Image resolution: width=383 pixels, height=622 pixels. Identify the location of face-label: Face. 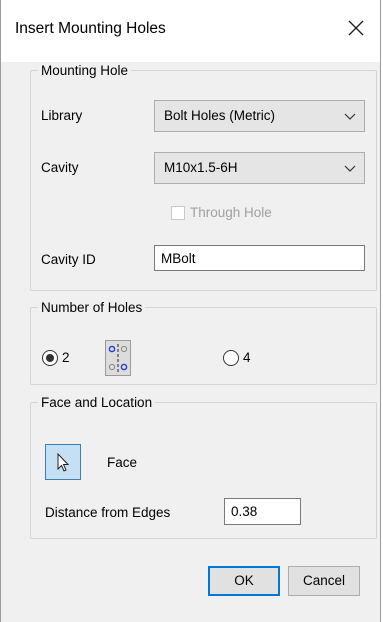
(122, 462).